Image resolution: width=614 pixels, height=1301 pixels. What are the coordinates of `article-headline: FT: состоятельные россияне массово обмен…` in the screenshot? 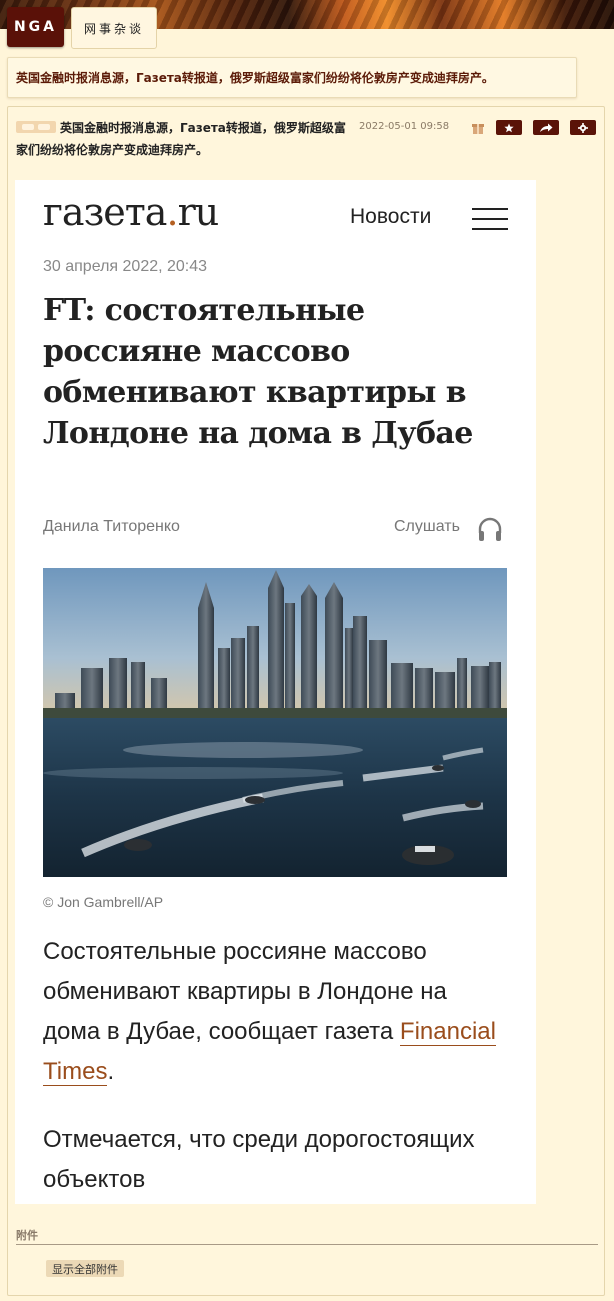 It's located at (258, 372).